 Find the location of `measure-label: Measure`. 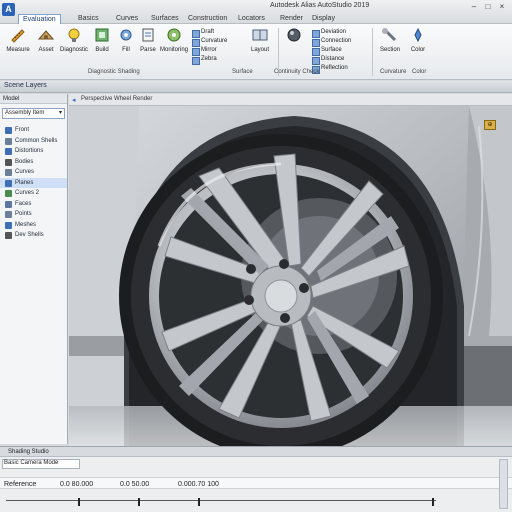

measure-label: Measure is located at coordinates (18, 50).